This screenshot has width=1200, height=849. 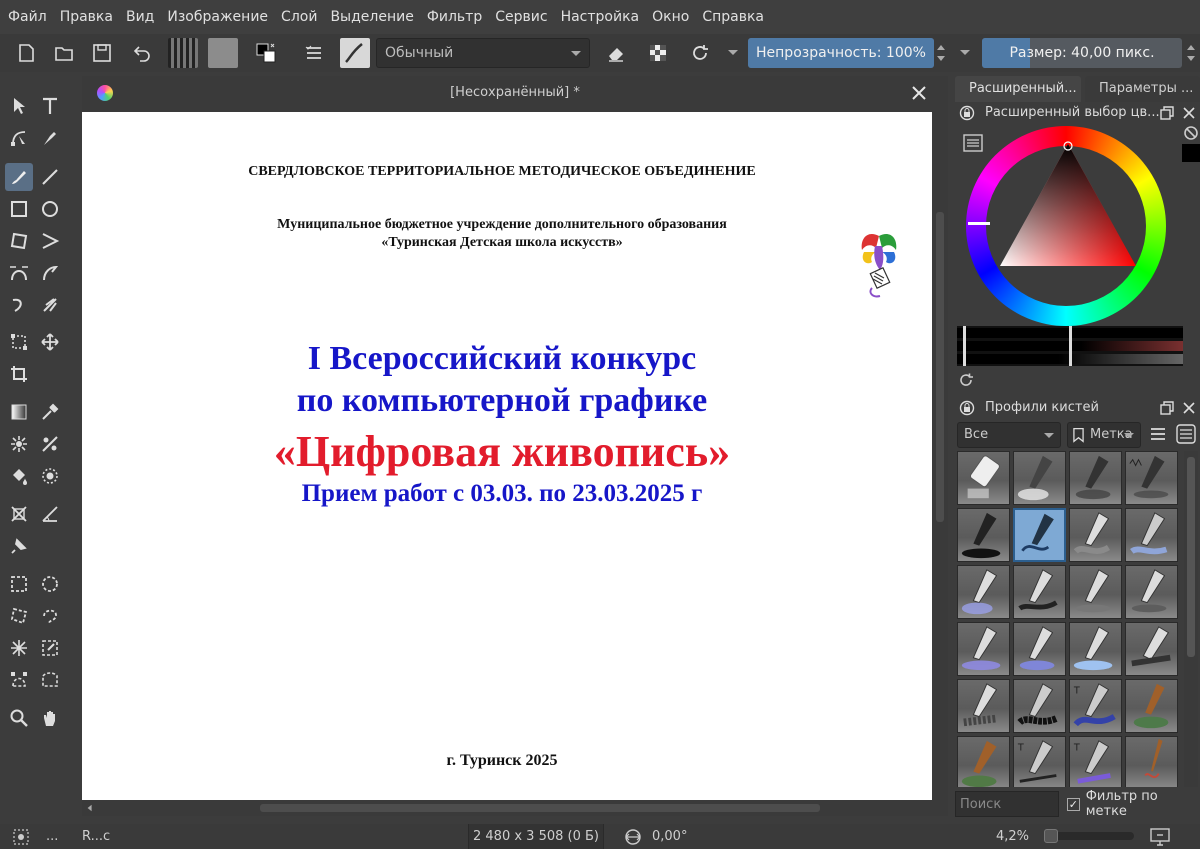 I want to click on brush-preset-ink-blue-selected, so click(x=1039, y=535).